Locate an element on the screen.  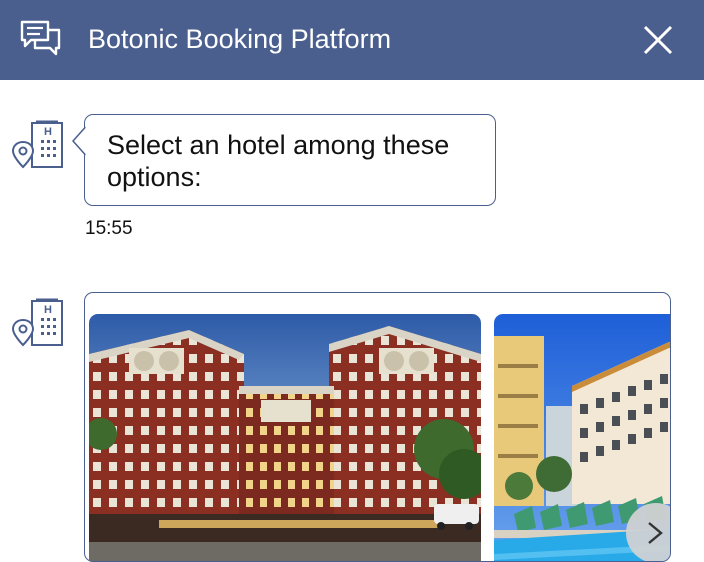
chevron-right-icon is located at coordinates (655, 533).